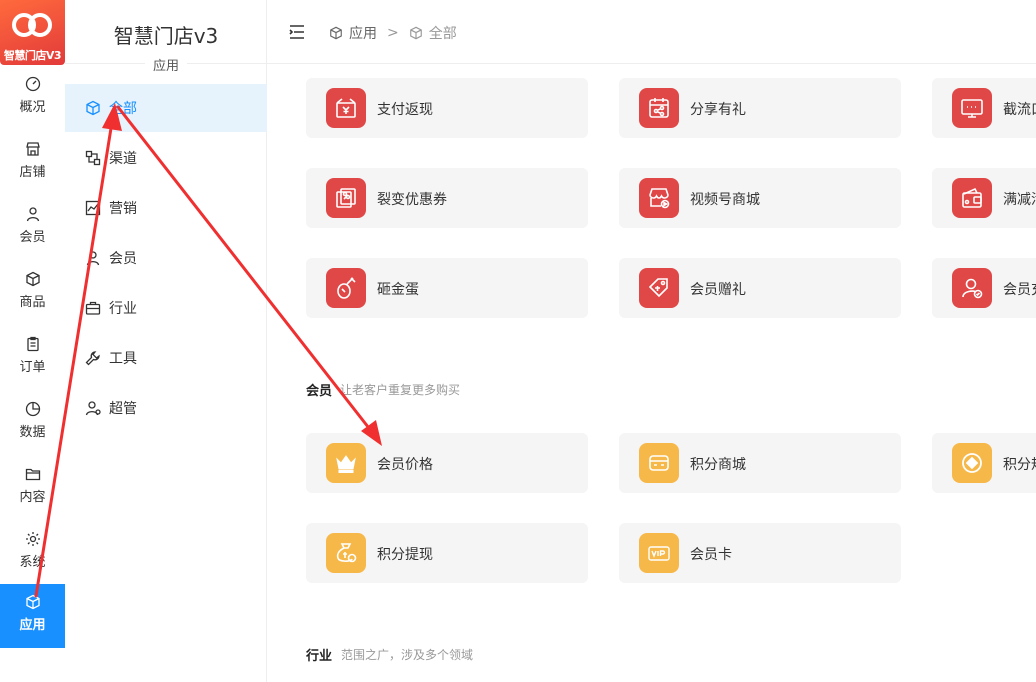 This screenshot has height=682, width=1036. Describe the element at coordinates (32, 423) in the screenshot. I see `rail-item-data: 数据` at that location.